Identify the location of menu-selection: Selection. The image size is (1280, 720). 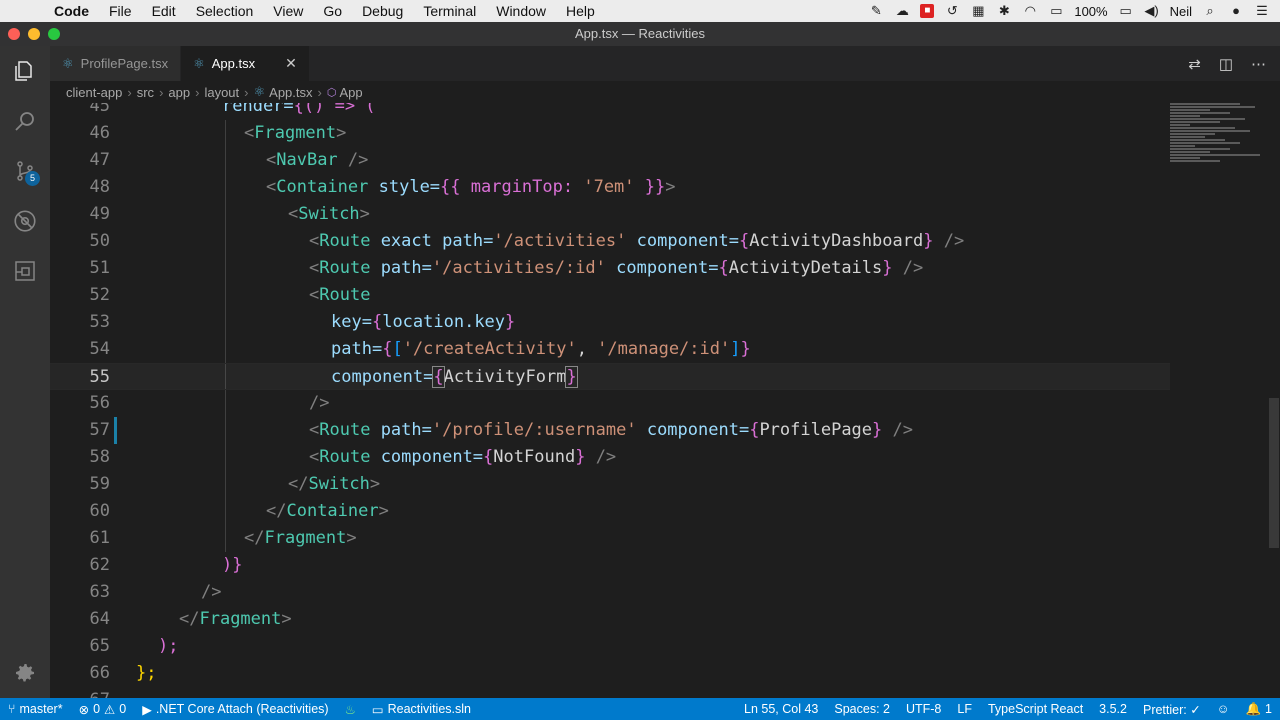
(225, 11).